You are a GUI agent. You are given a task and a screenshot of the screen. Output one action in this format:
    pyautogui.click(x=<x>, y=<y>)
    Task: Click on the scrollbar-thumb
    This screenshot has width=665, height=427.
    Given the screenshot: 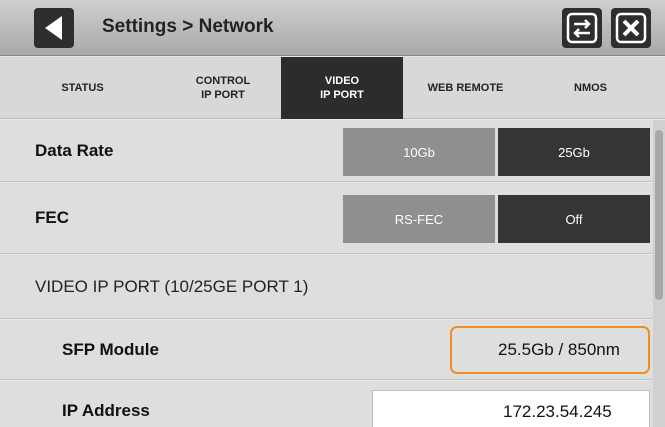 What is the action you would take?
    pyautogui.click(x=659, y=215)
    